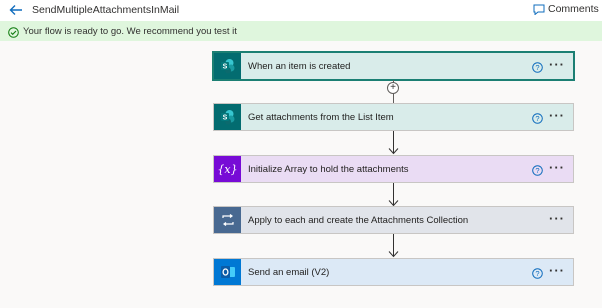  Describe the element at coordinates (16, 10) in the screenshot. I see `back-arrow-icon` at that location.